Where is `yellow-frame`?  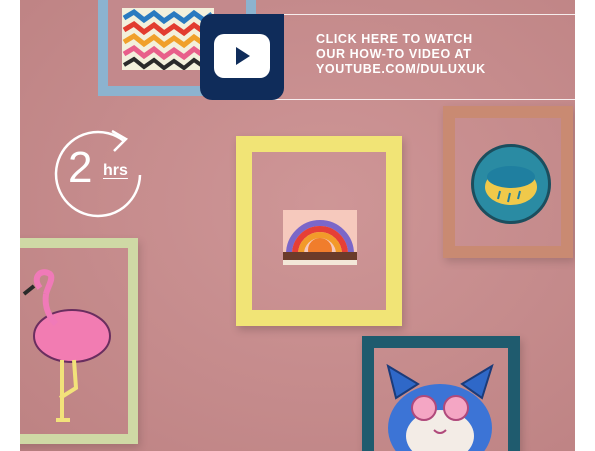 yellow-frame is located at coordinates (319, 231).